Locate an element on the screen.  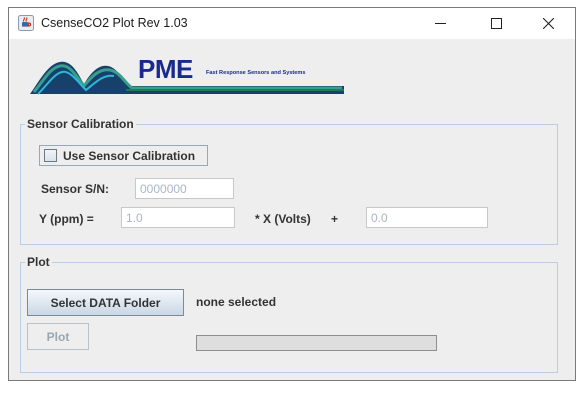
slope-input: 1.0 is located at coordinates (178, 217).